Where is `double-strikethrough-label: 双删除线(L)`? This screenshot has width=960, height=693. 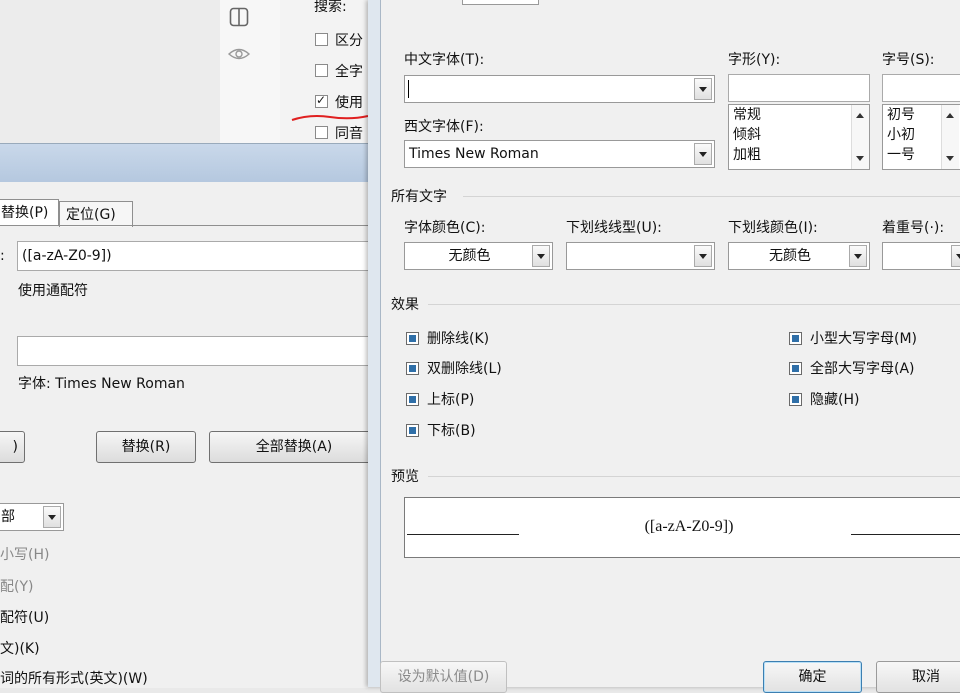 double-strikethrough-label: 双删除线(L) is located at coordinates (464, 369).